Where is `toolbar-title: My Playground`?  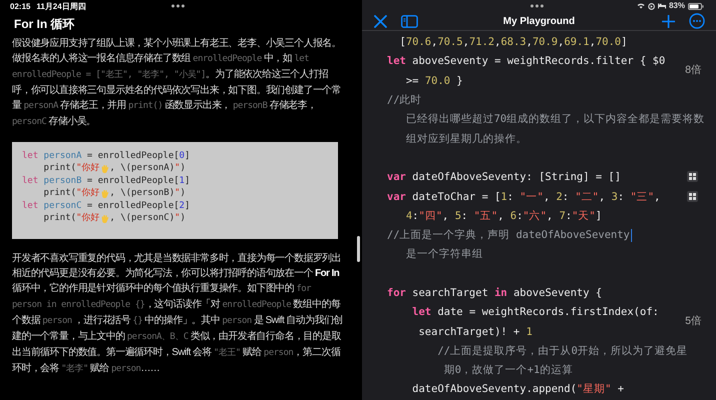 toolbar-title: My Playground is located at coordinates (539, 21).